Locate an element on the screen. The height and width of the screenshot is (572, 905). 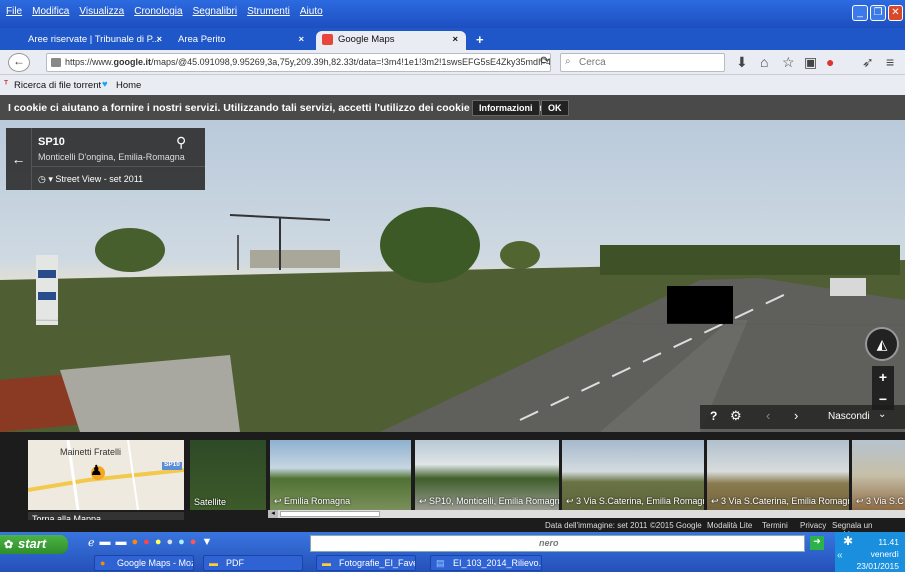
media-icon: ● is located at coordinates (146, 542).